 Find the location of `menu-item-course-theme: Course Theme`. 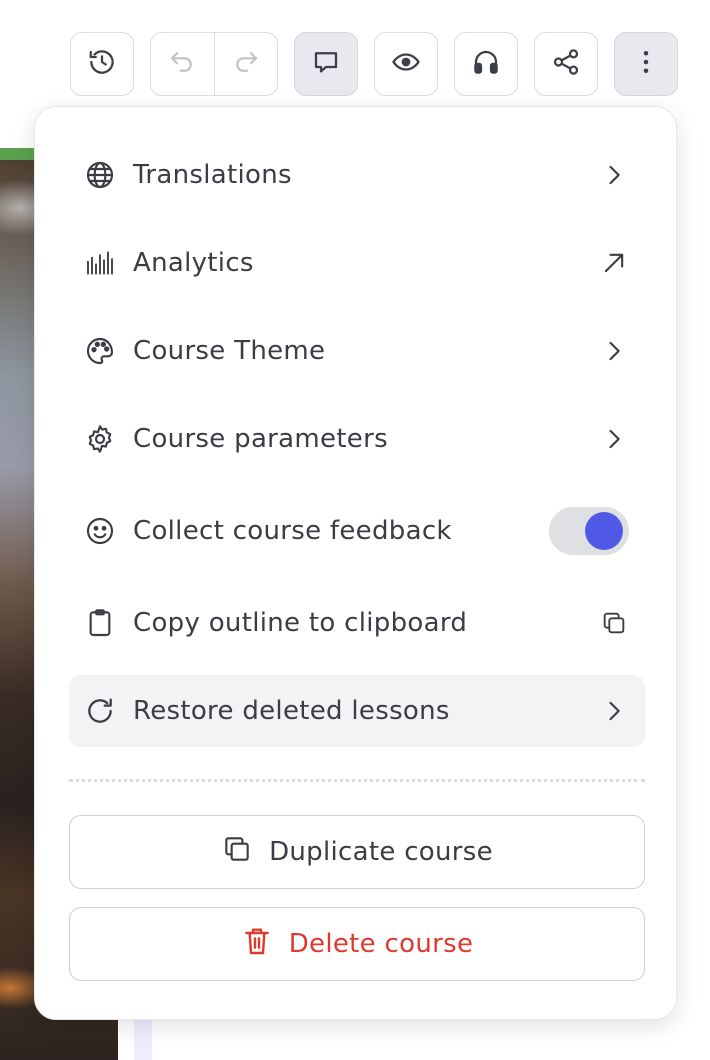

menu-item-course-theme: Course Theme is located at coordinates (357, 351).